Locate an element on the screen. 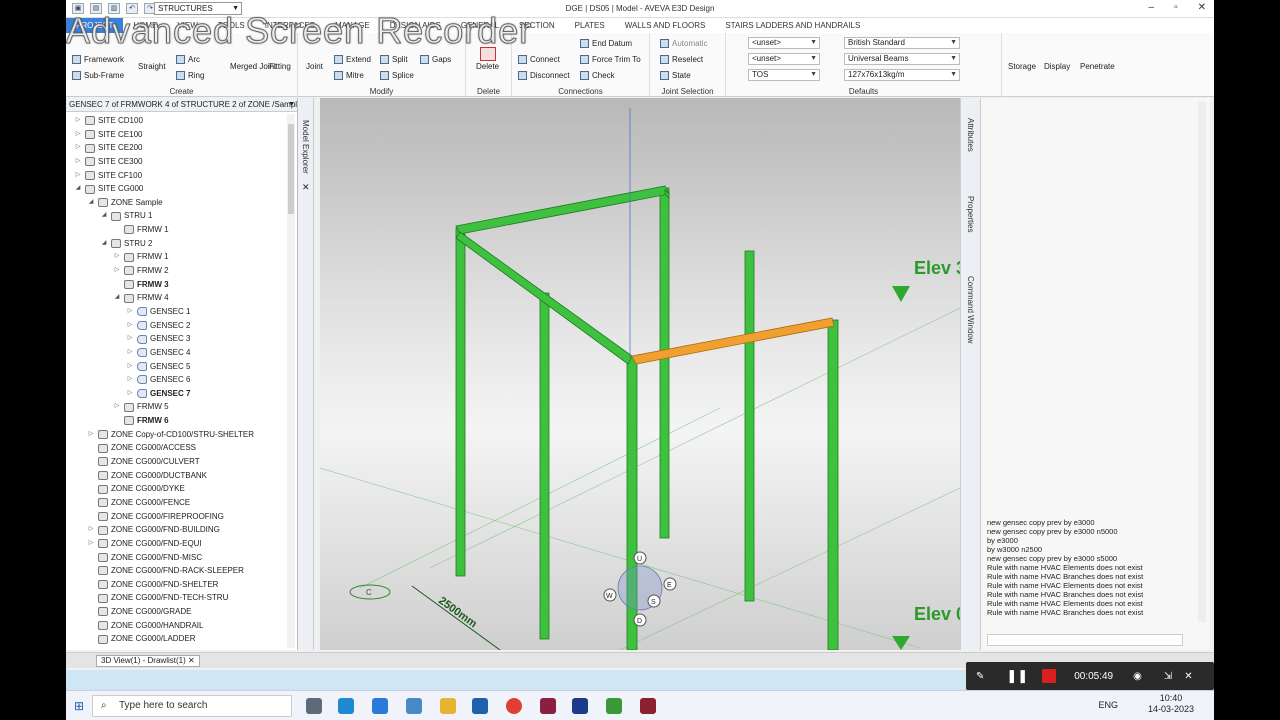 The height and width of the screenshot is (720, 1280). force-trim-button: Force Trim To is located at coordinates (610, 59).